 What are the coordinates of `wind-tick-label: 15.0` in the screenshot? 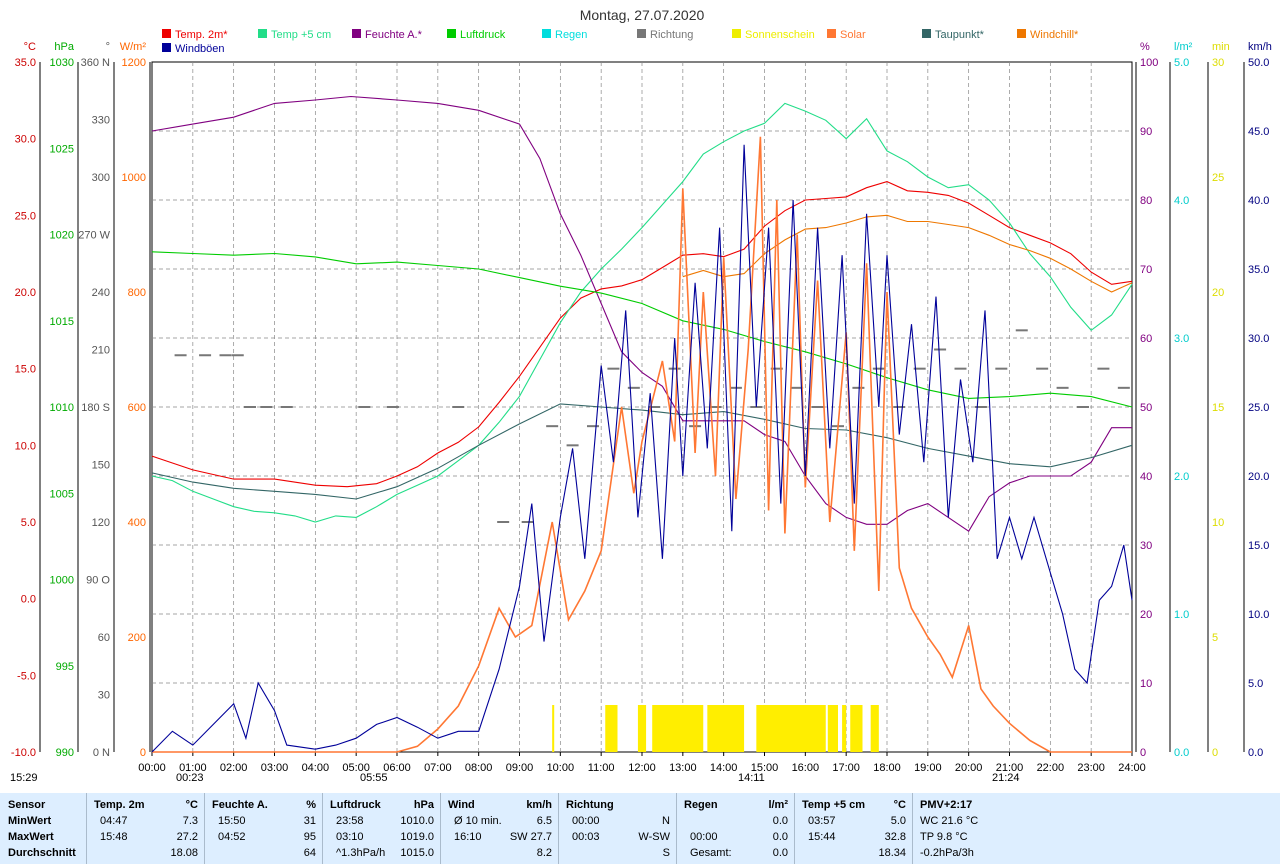 It's located at (1258, 546).